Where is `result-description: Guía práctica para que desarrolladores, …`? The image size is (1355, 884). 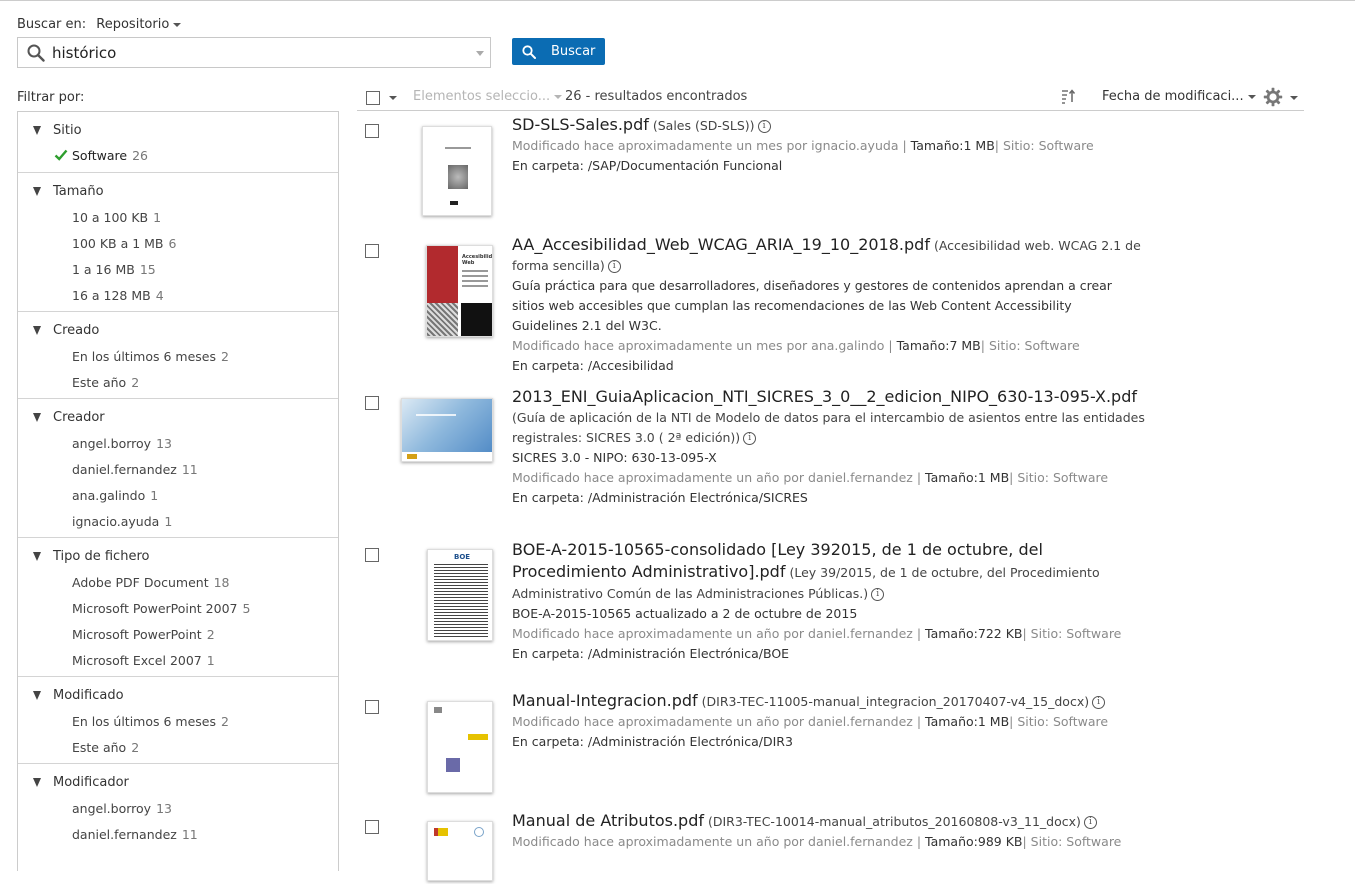
result-description: Guía práctica para que desarrolladores, … is located at coordinates (812, 305).